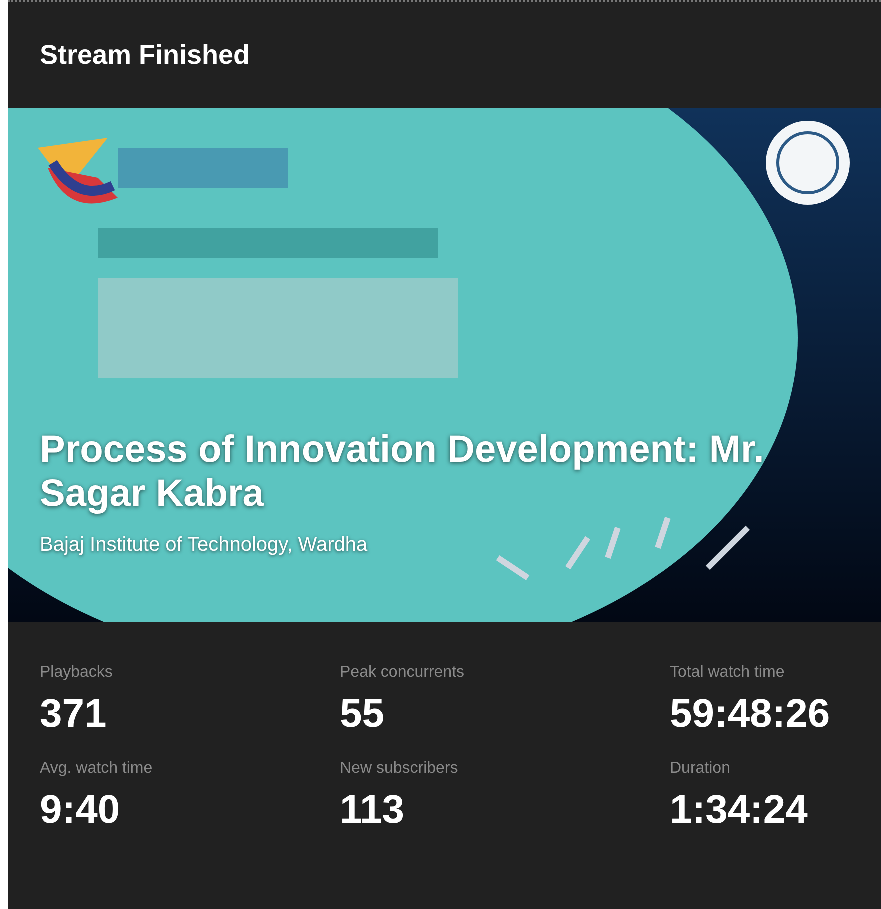 The width and height of the screenshot is (881, 909). I want to click on stat-label: Duration, so click(701, 769).